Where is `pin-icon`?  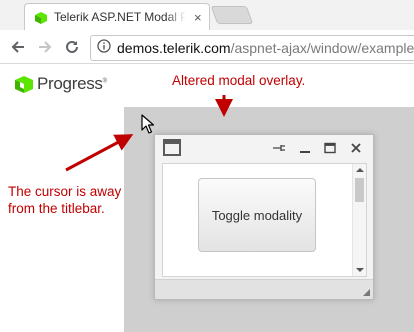
pin-icon is located at coordinates (279, 148).